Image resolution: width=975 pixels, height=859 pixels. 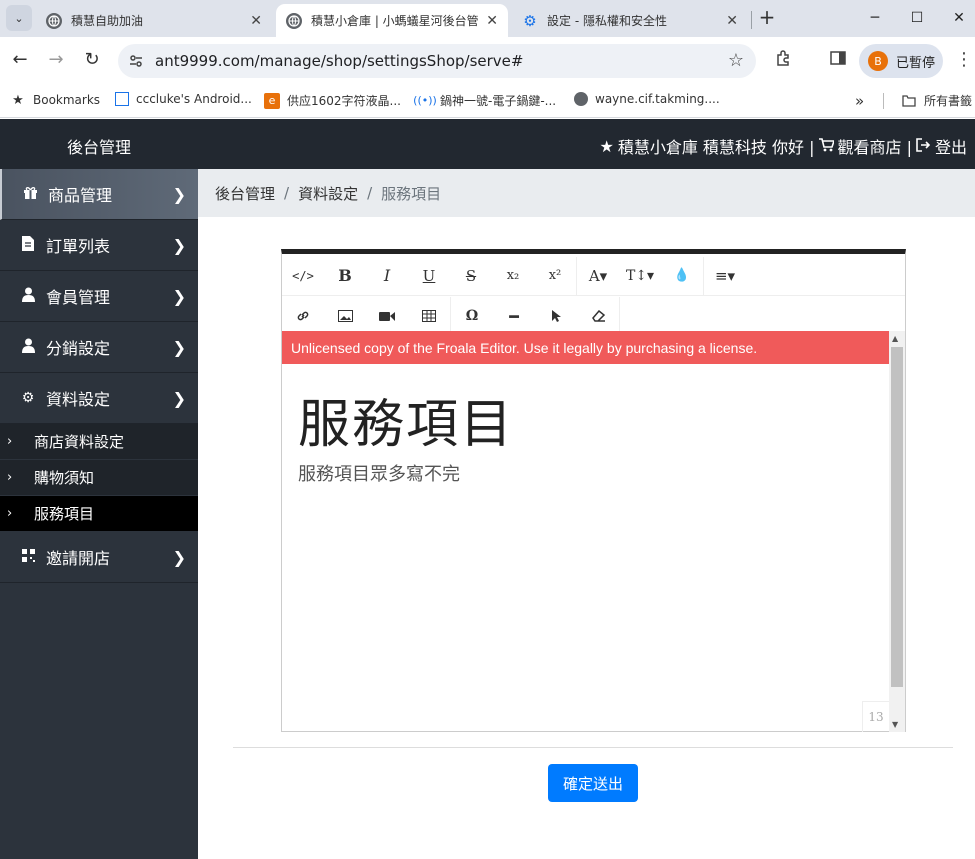 What do you see at coordinates (784, 61) in the screenshot?
I see `extensions-icon` at bounding box center [784, 61].